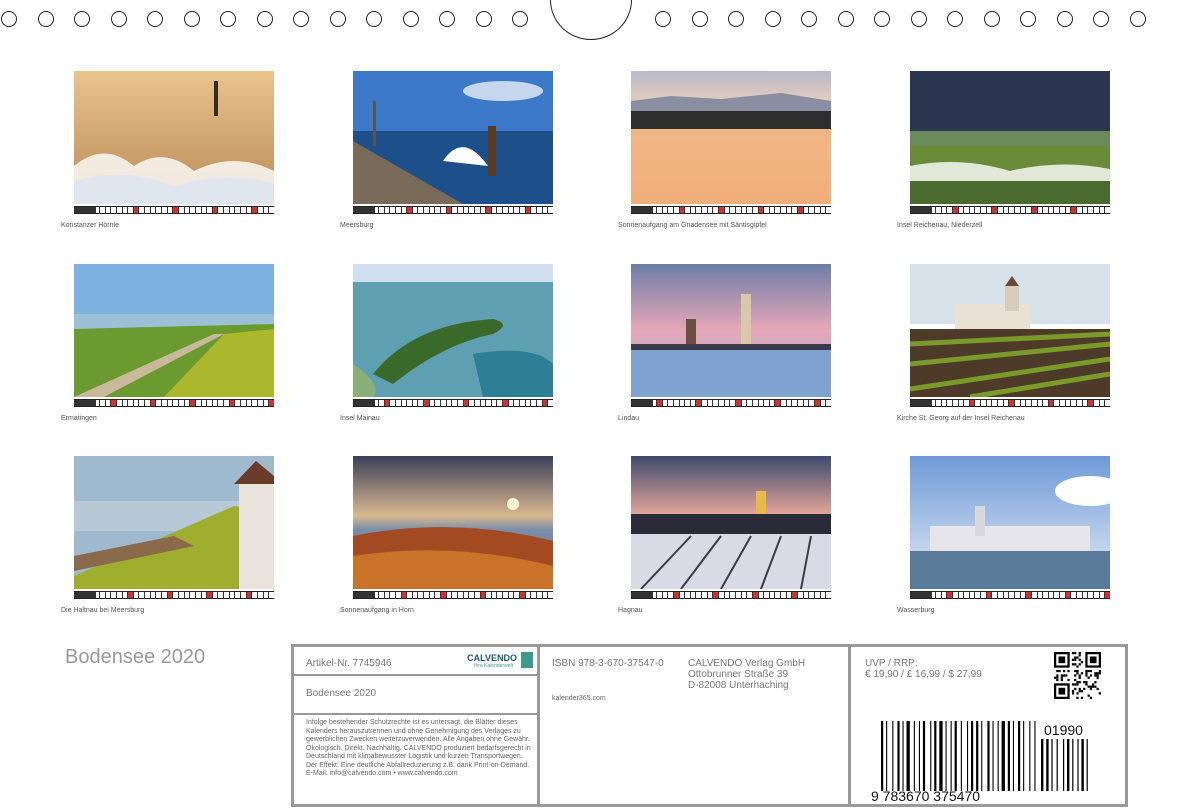 The width and height of the screenshot is (1182, 810). Describe the element at coordinates (360, 418) in the screenshot. I see `month-caption: Insel Mainau` at that location.